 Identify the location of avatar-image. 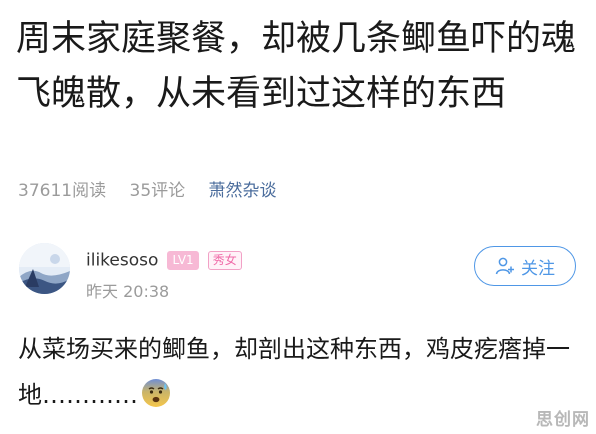
(44, 268).